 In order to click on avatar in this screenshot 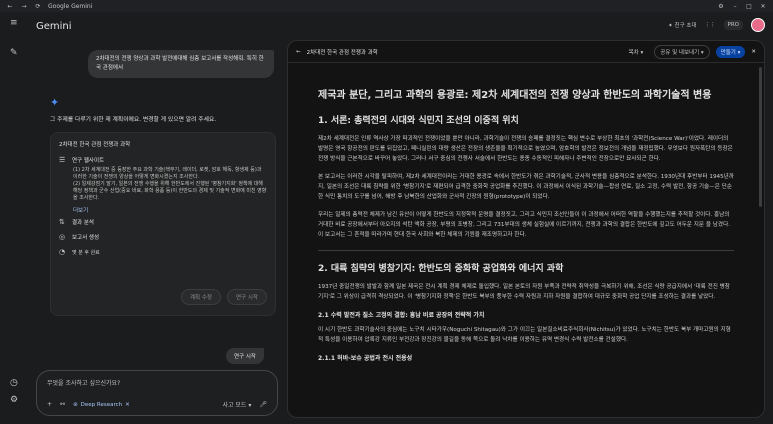, I will do `click(758, 25)`.